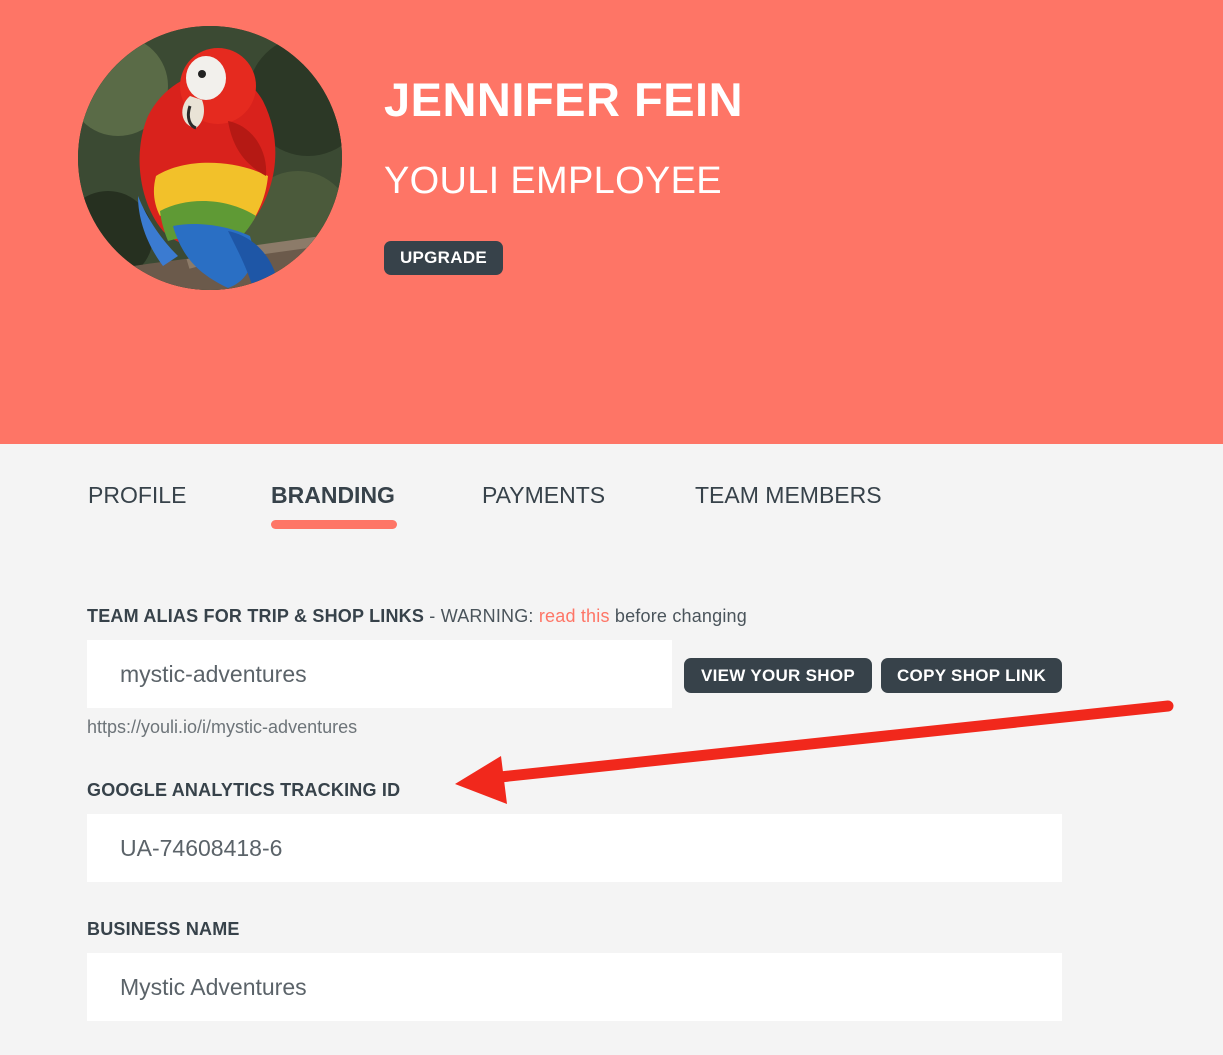  What do you see at coordinates (553, 181) in the screenshot?
I see `profile-role: YOULI EMPLOYEE` at bounding box center [553, 181].